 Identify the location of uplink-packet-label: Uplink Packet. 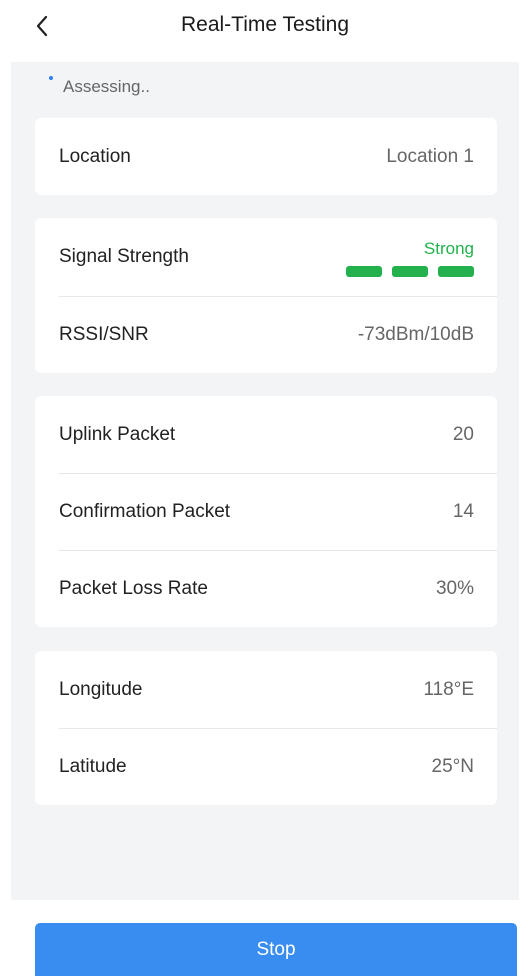
(117, 434).